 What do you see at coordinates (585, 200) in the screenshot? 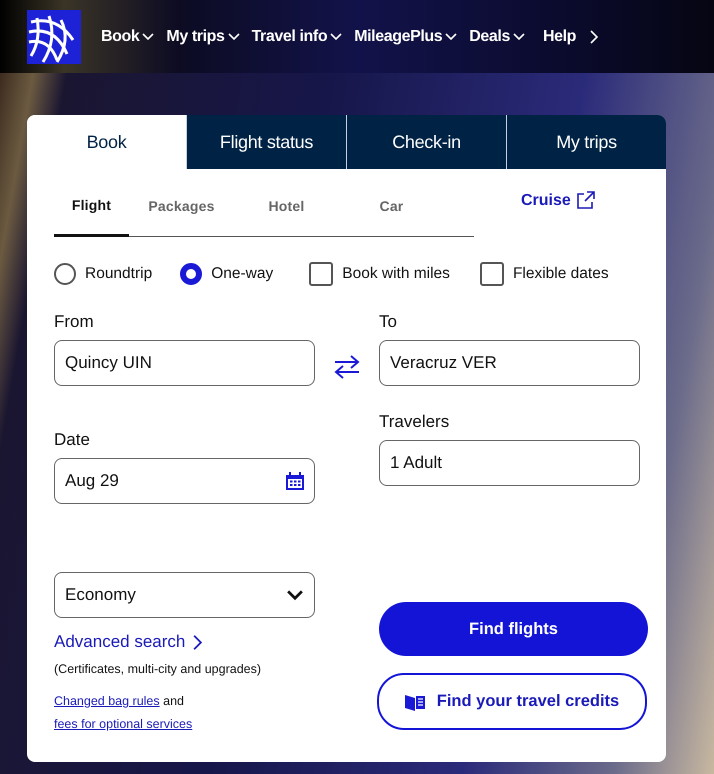
I see `external-link-icon` at bounding box center [585, 200].